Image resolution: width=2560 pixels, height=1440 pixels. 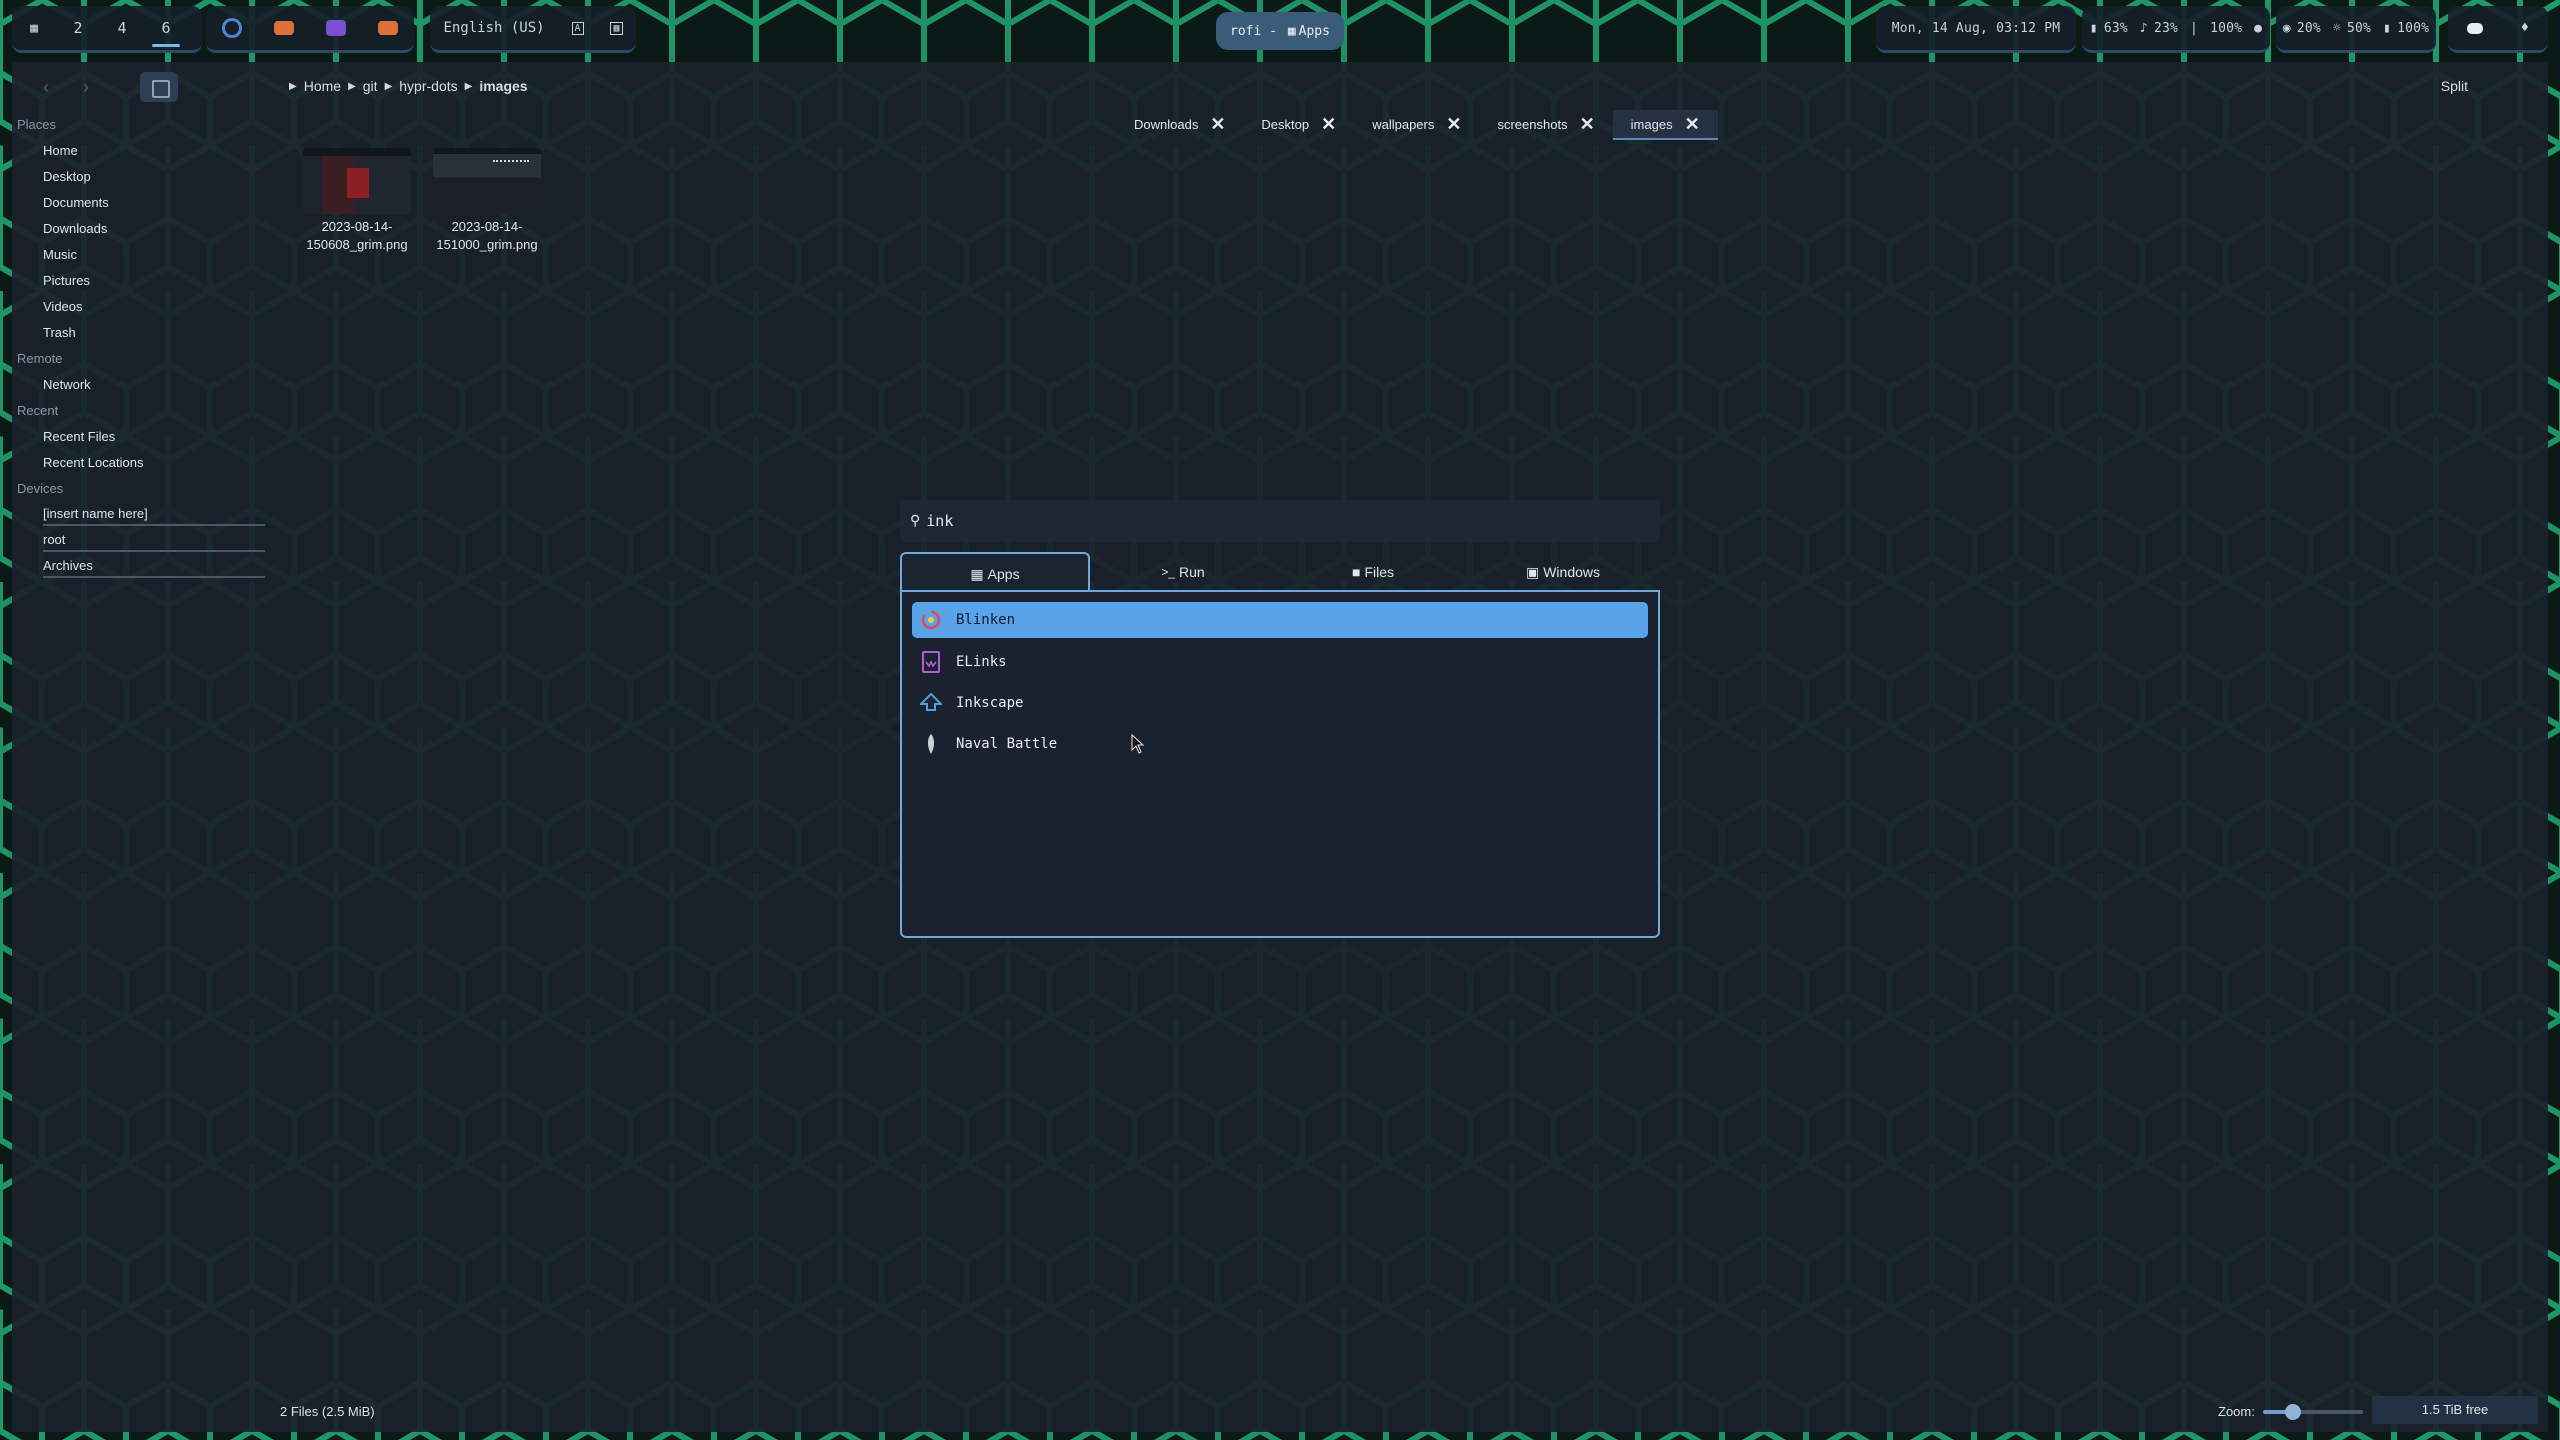 I want to click on sidebar-item-music: Music, so click(x=142, y=255).